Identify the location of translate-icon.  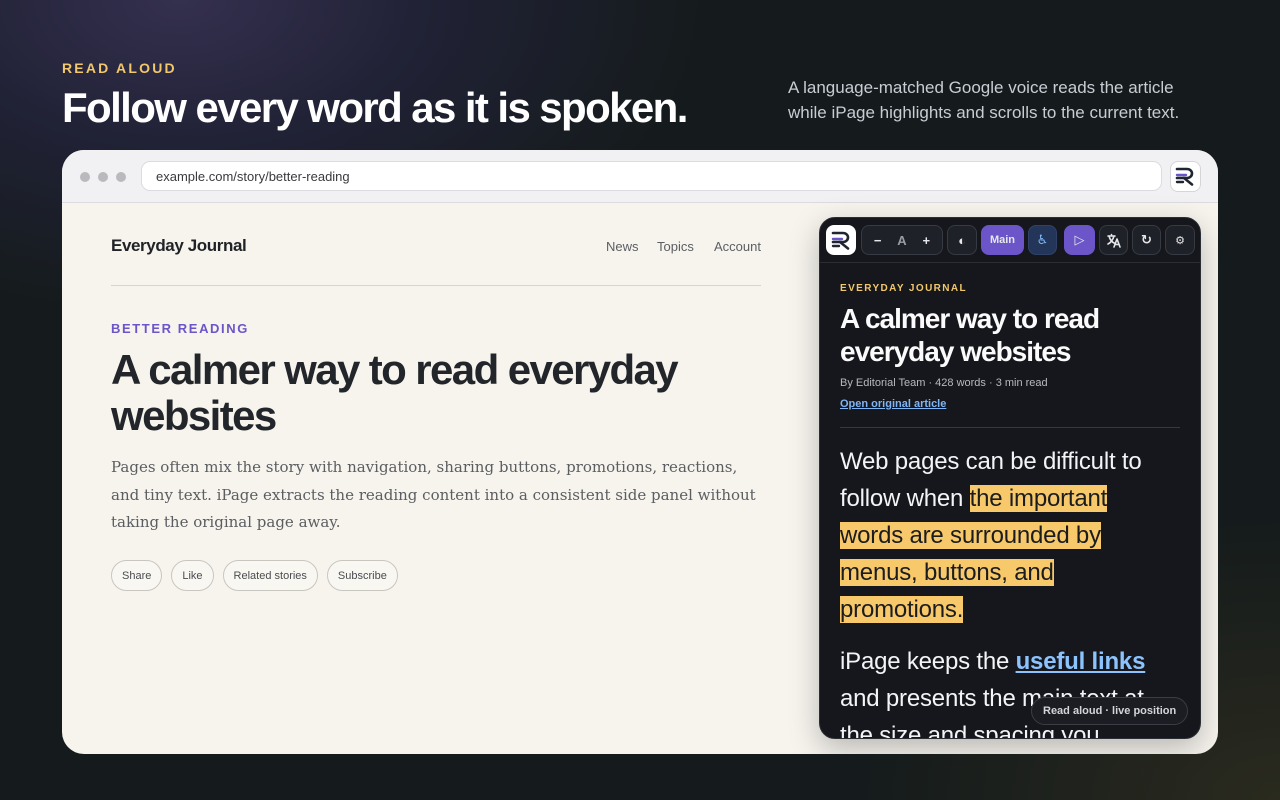
(1114, 240).